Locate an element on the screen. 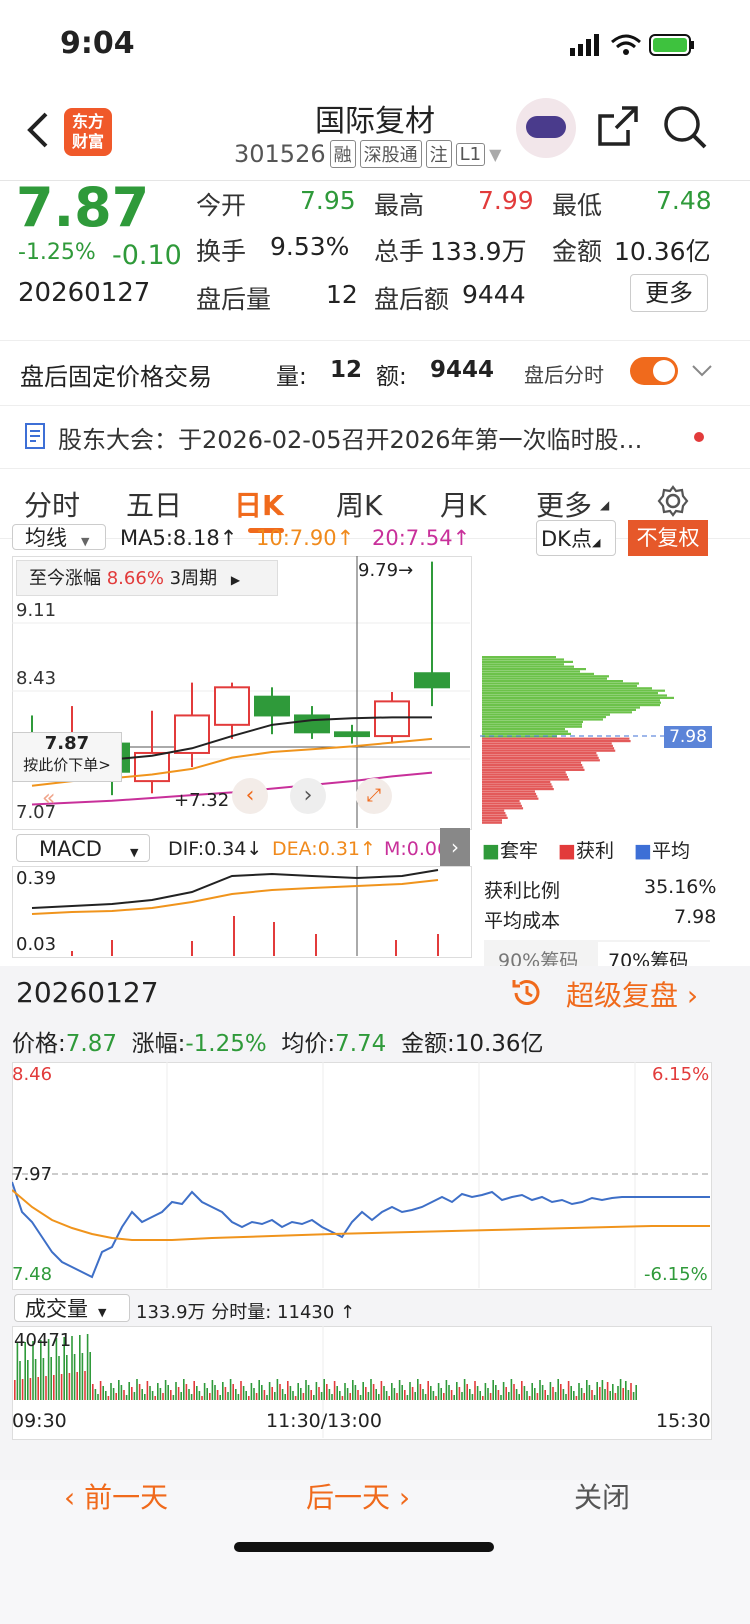 This screenshot has width=750, height=1624. close-button: 关闭 is located at coordinates (602, 1496).